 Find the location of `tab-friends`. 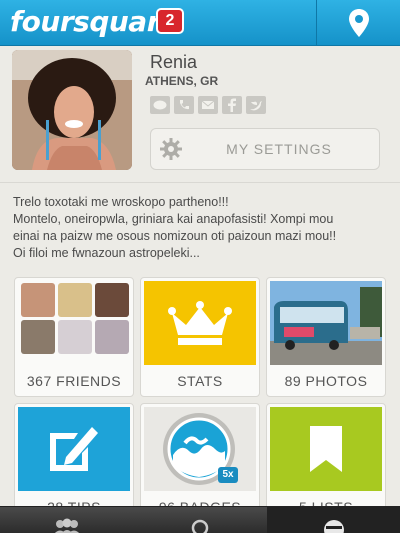

tab-friends is located at coordinates (66, 520).